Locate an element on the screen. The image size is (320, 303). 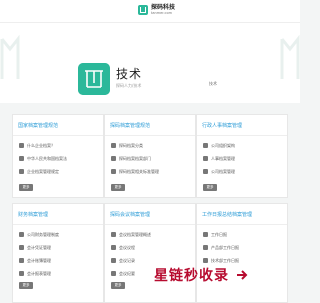
list-item: 中华人民共和国档案法 is located at coordinates (58, 158).